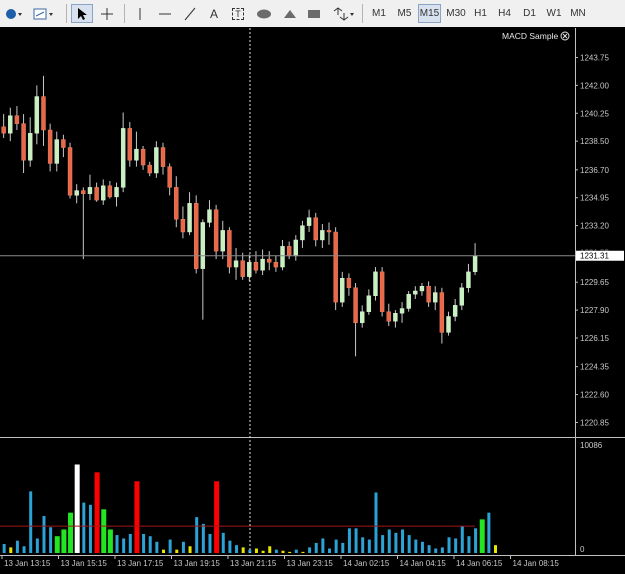  I want to click on horizontal-line-tool, so click(165, 13).